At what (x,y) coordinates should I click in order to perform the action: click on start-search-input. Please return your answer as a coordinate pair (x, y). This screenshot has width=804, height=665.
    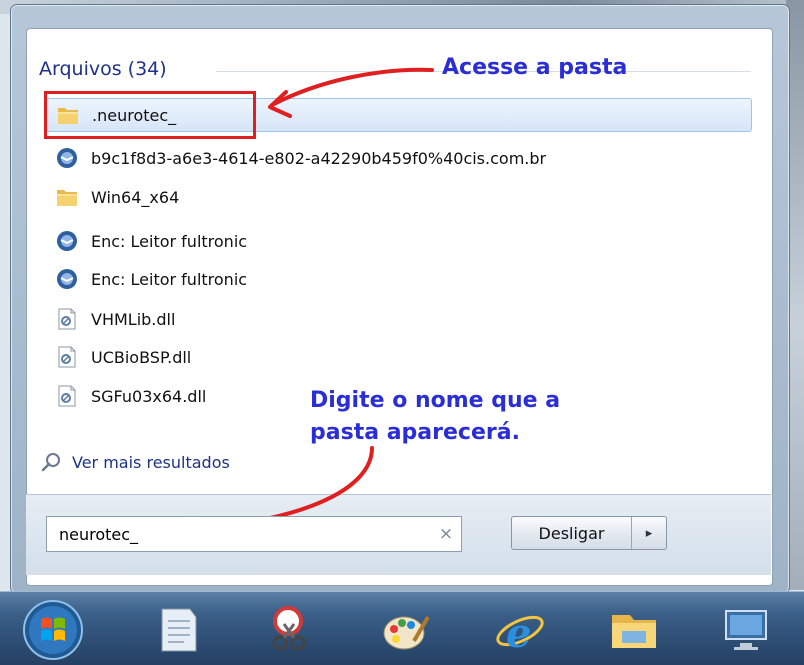
    Looking at the image, I should click on (239, 534).